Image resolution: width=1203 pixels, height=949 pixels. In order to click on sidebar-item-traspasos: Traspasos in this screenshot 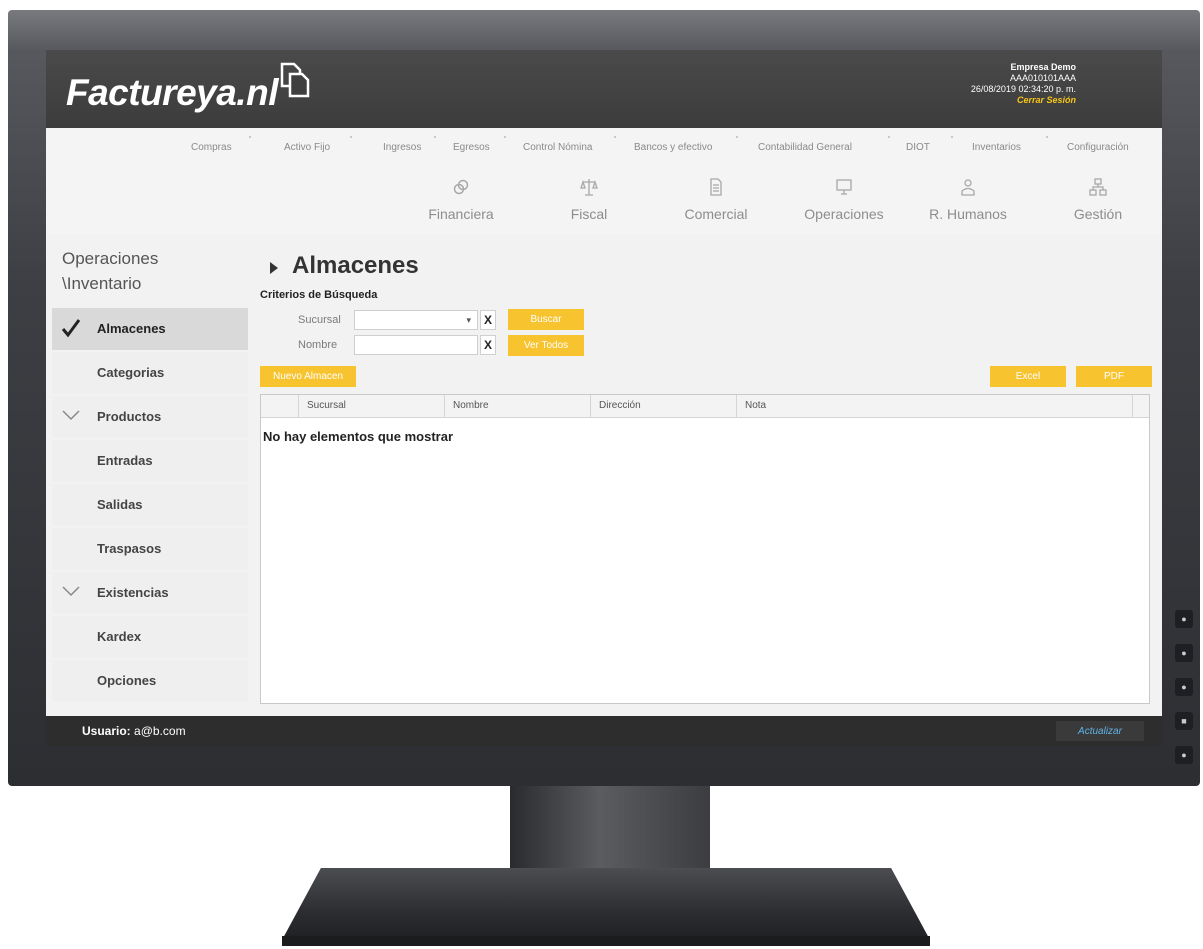, I will do `click(150, 549)`.